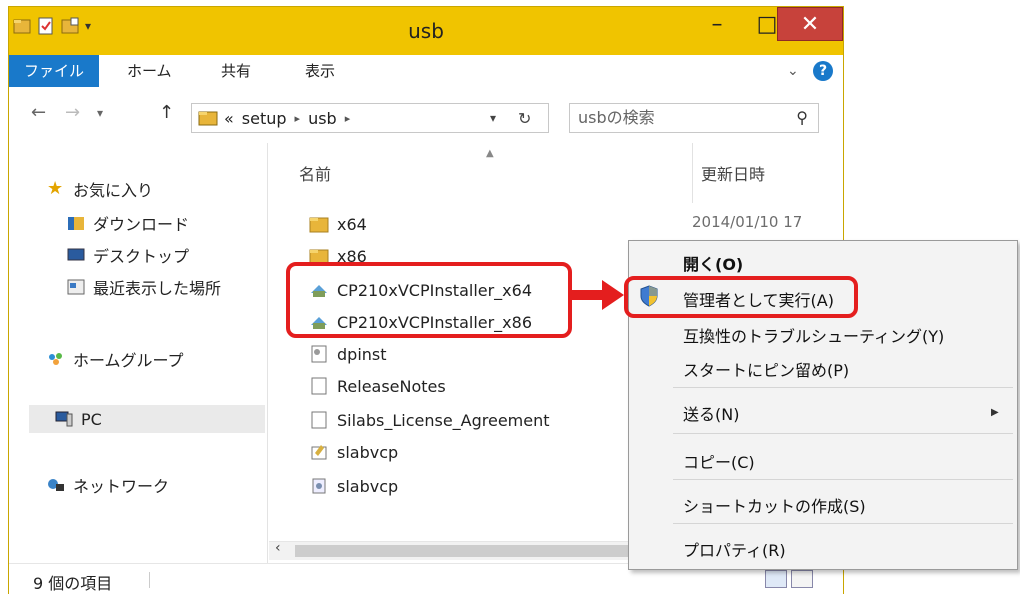 Image resolution: width=1020 pixels, height=599 pixels. Describe the element at coordinates (810, 24) in the screenshot. I see `close-button: ✕` at that location.